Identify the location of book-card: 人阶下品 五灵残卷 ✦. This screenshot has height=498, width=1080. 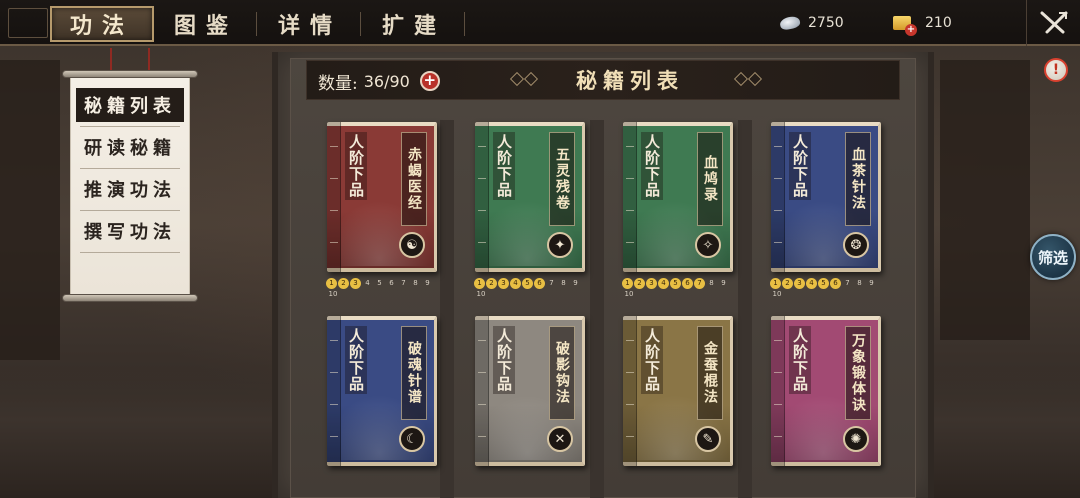
(530, 197).